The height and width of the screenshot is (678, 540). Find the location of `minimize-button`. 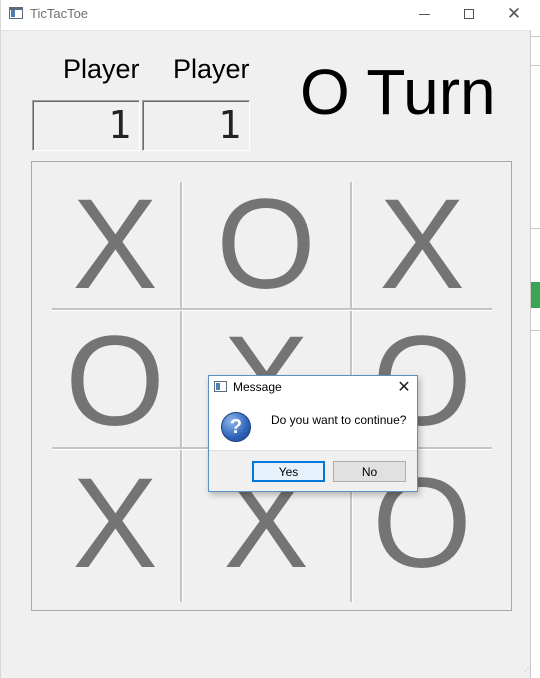

minimize-button is located at coordinates (424, 14).